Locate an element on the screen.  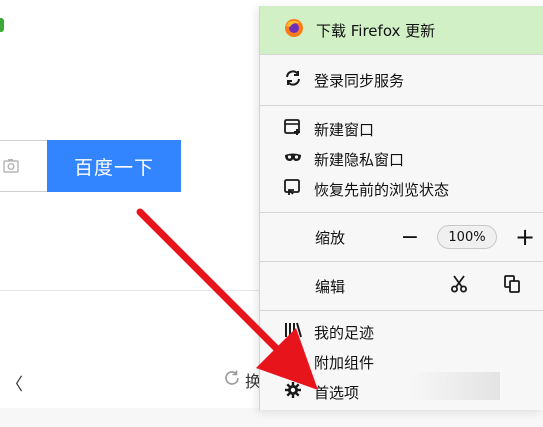
partial-text: 〈 is located at coordinates (14, 385).